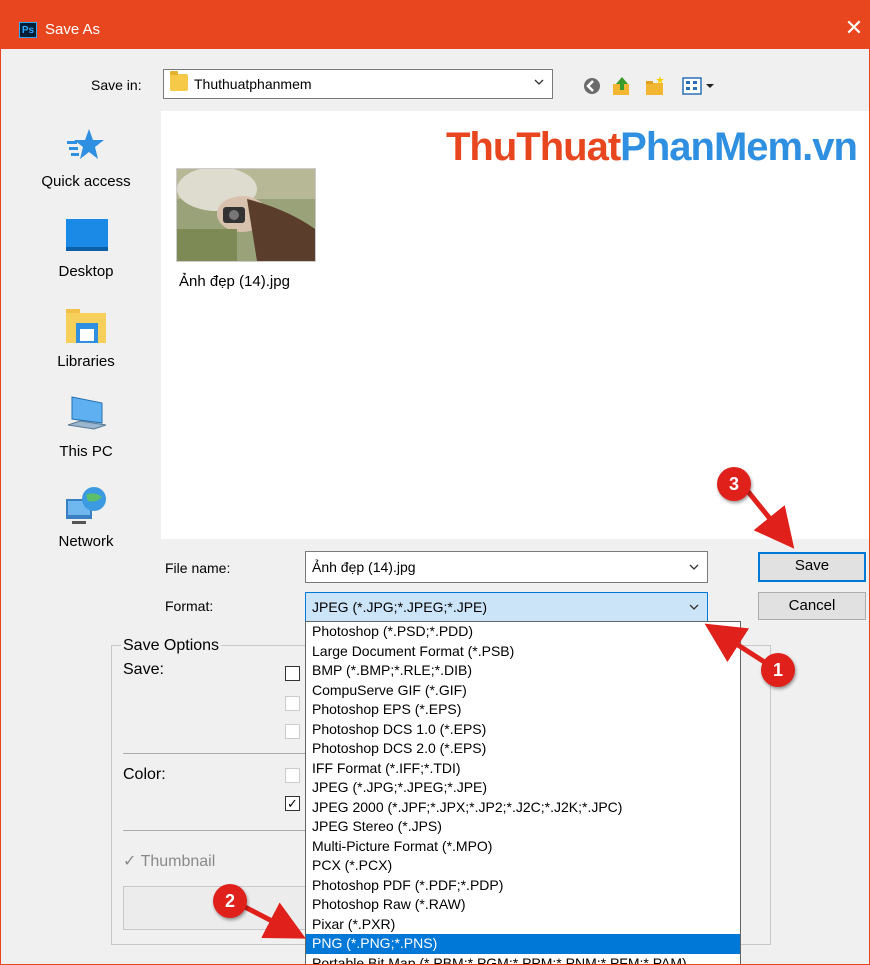 The image size is (870, 965). Describe the element at coordinates (812, 567) in the screenshot. I see `save-button: Save` at that location.